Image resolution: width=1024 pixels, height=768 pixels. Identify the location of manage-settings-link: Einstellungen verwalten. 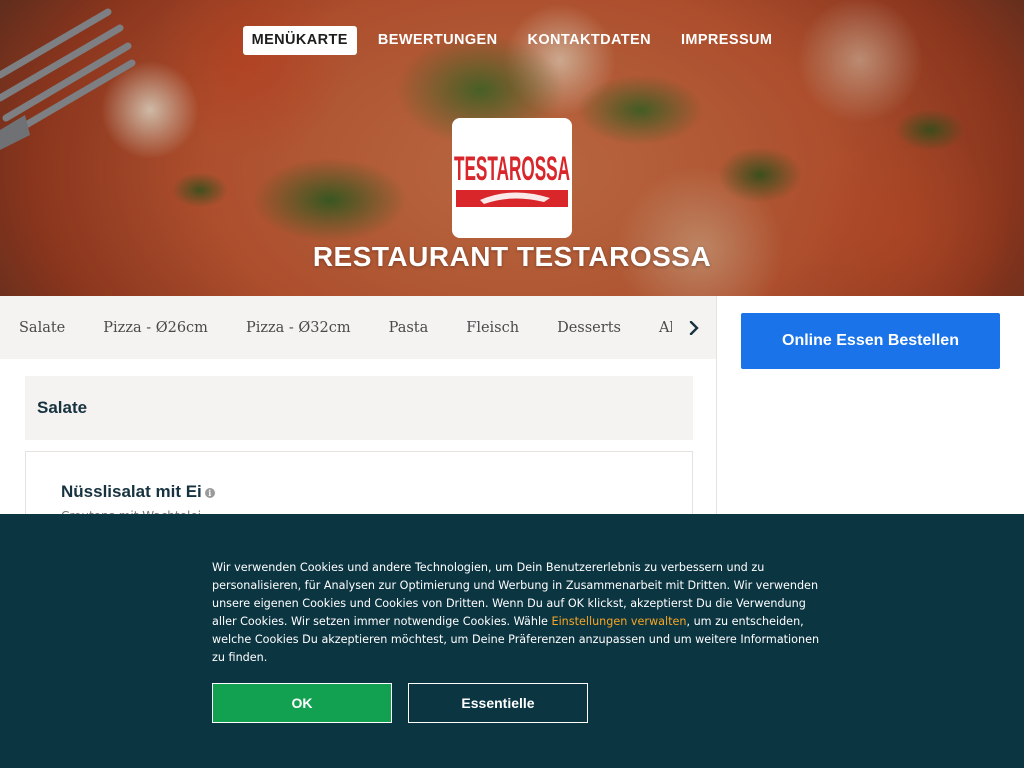
(619, 621).